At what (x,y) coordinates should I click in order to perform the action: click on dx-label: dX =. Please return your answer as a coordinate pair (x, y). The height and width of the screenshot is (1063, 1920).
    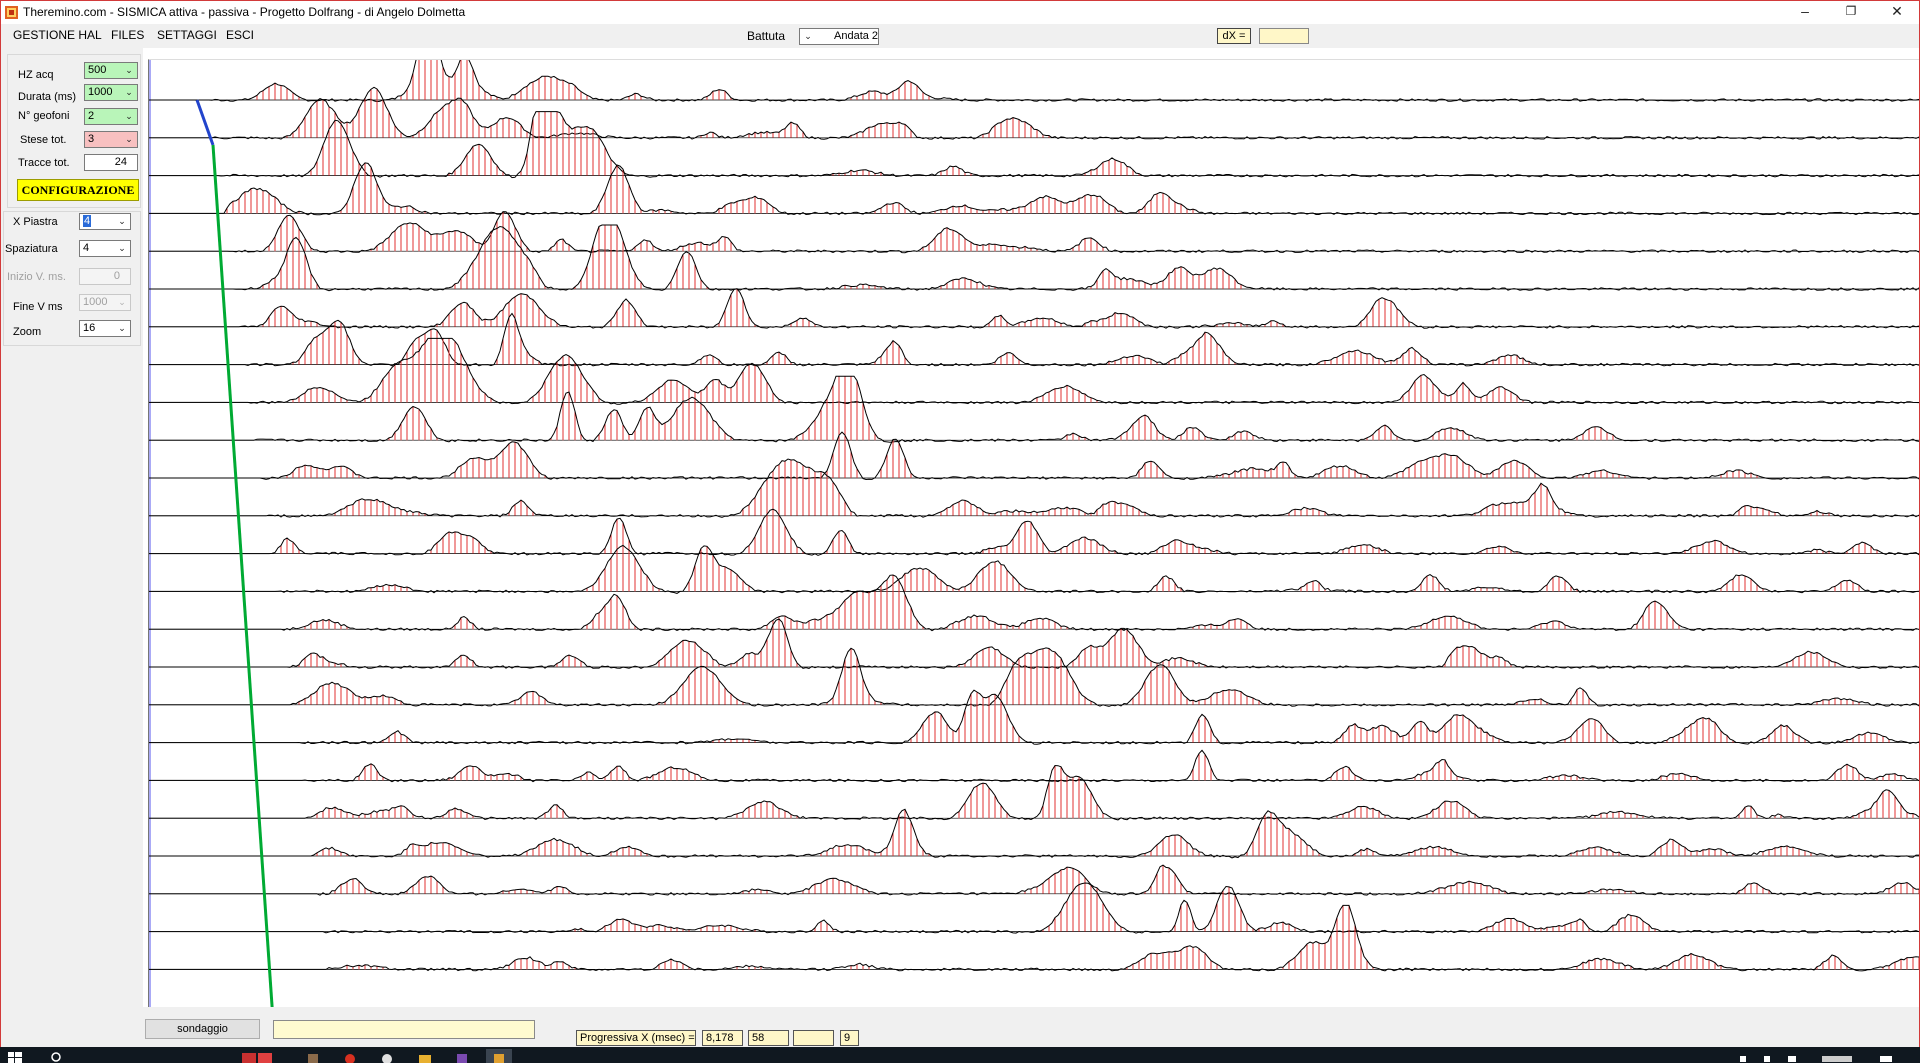
    Looking at the image, I should click on (1234, 36).